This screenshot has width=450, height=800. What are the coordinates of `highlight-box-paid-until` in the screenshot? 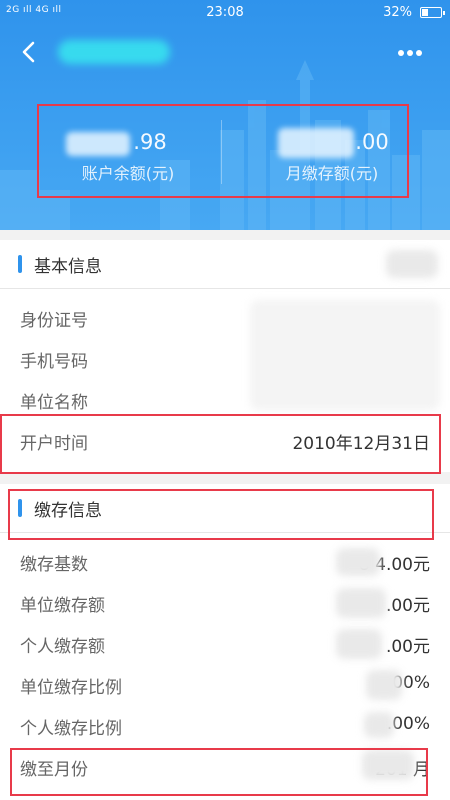 It's located at (219, 772).